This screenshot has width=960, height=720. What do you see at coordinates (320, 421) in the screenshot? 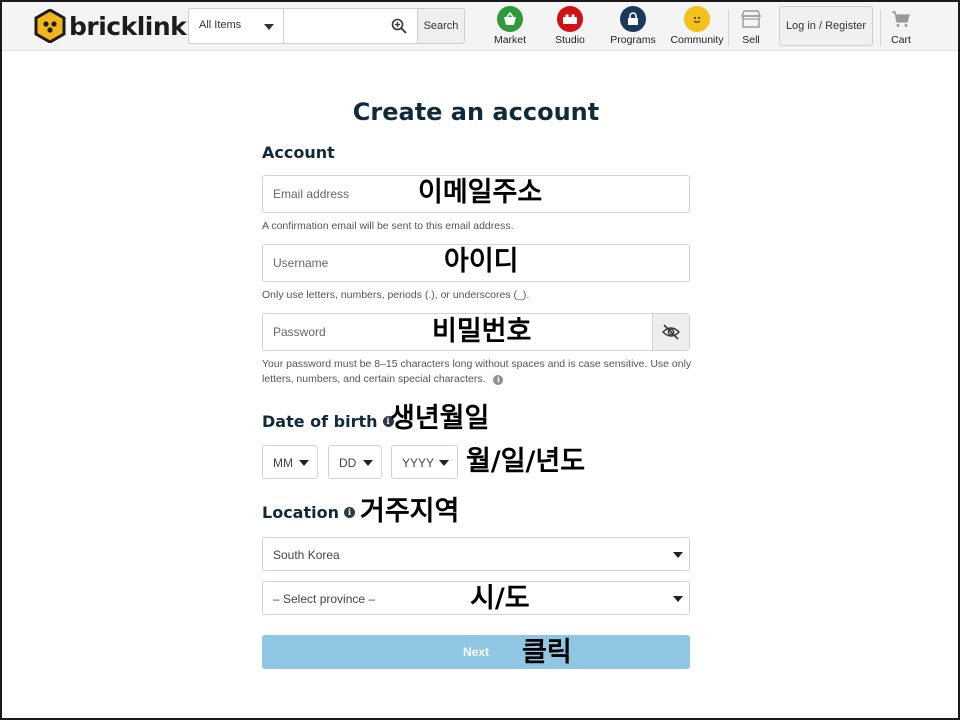
I see `dob-heading-text: Date of birth` at bounding box center [320, 421].